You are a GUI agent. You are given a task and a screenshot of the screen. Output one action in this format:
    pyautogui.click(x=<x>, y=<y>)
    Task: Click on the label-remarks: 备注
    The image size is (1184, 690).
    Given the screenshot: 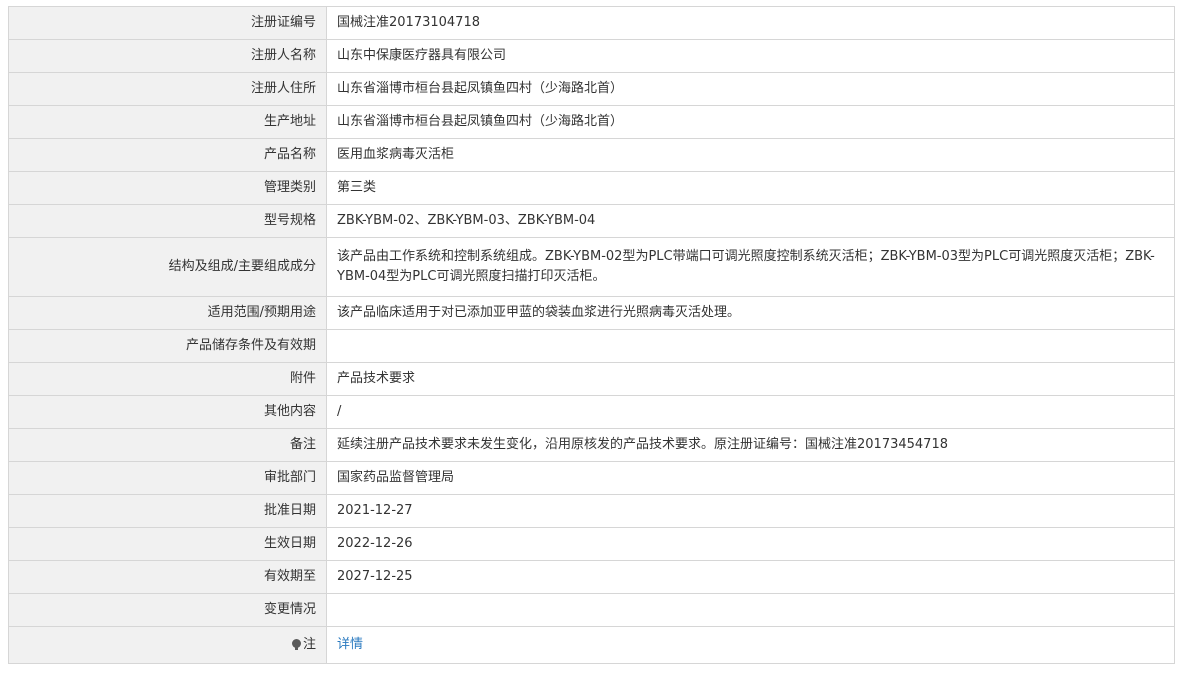 What is the action you would take?
    pyautogui.click(x=167, y=445)
    